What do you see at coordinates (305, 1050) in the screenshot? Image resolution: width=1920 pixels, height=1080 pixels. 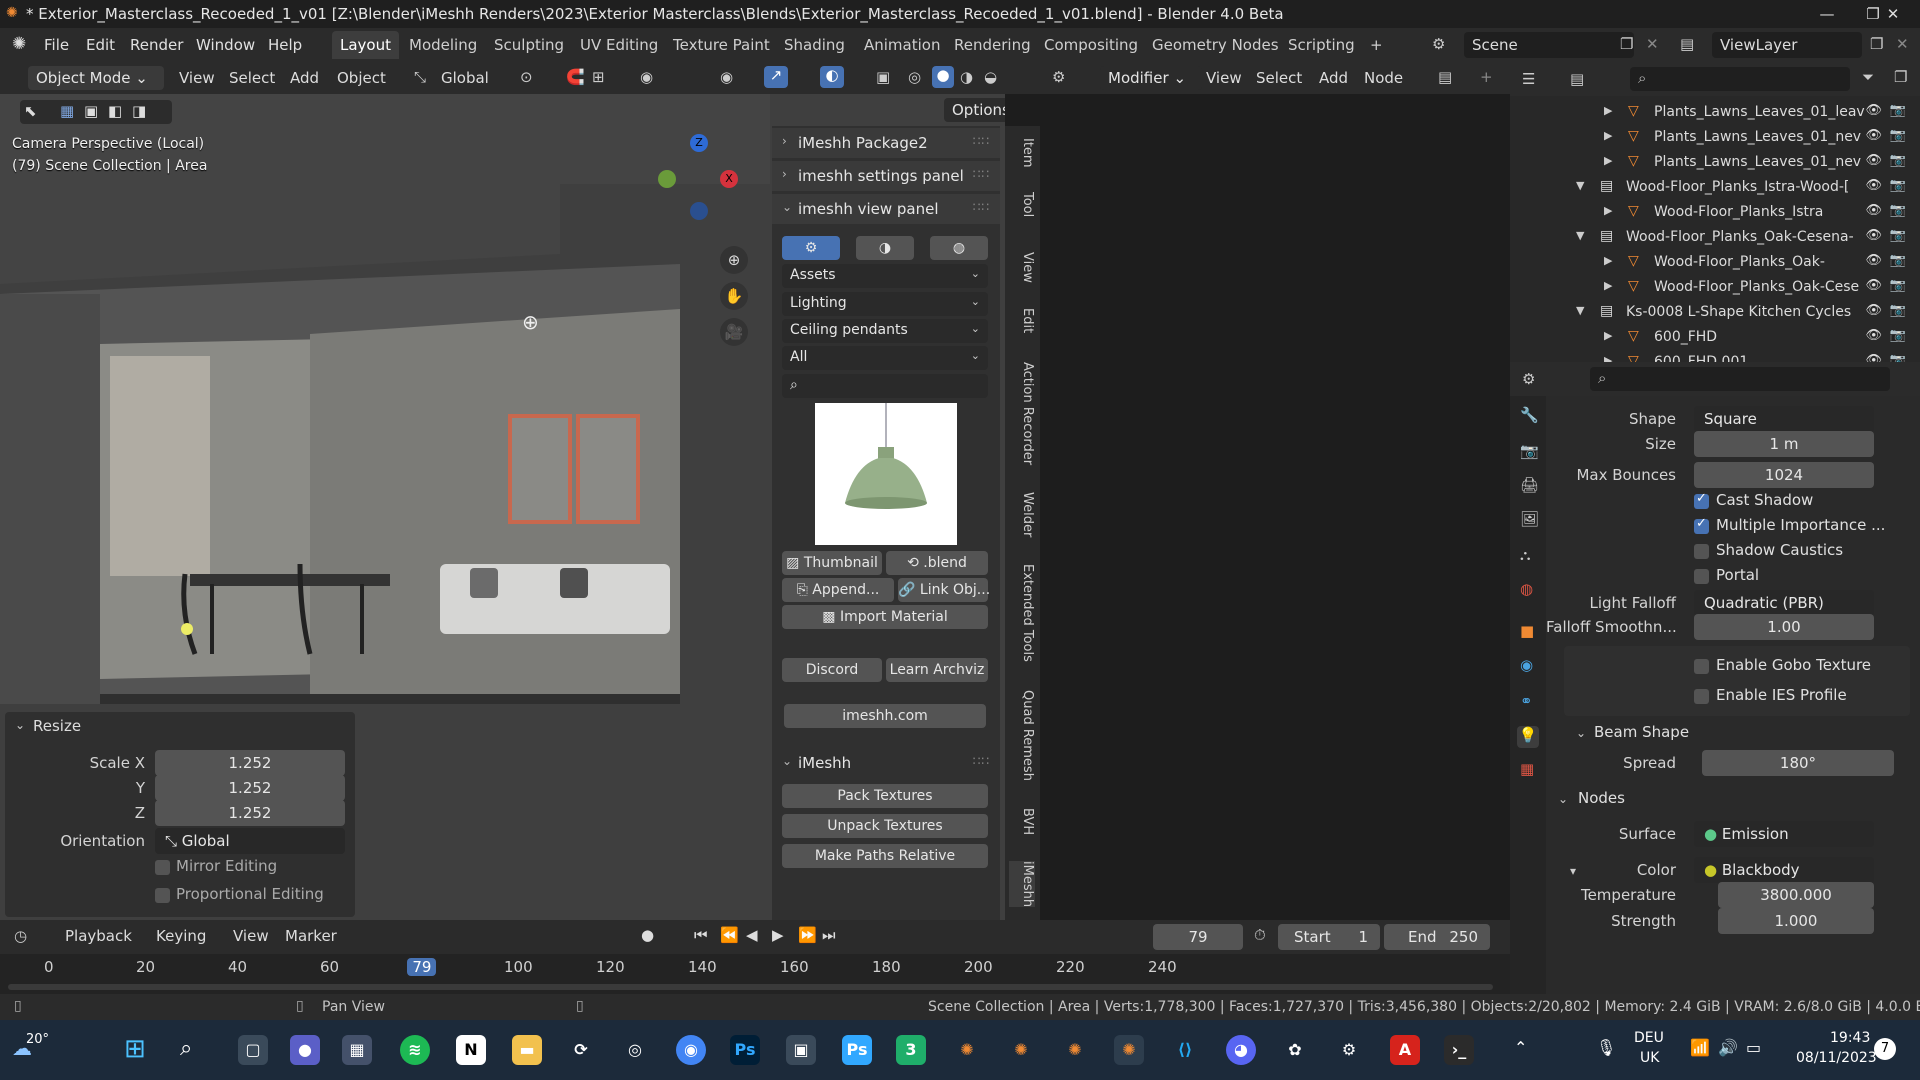 I see `meet-app-icon: ●` at bounding box center [305, 1050].